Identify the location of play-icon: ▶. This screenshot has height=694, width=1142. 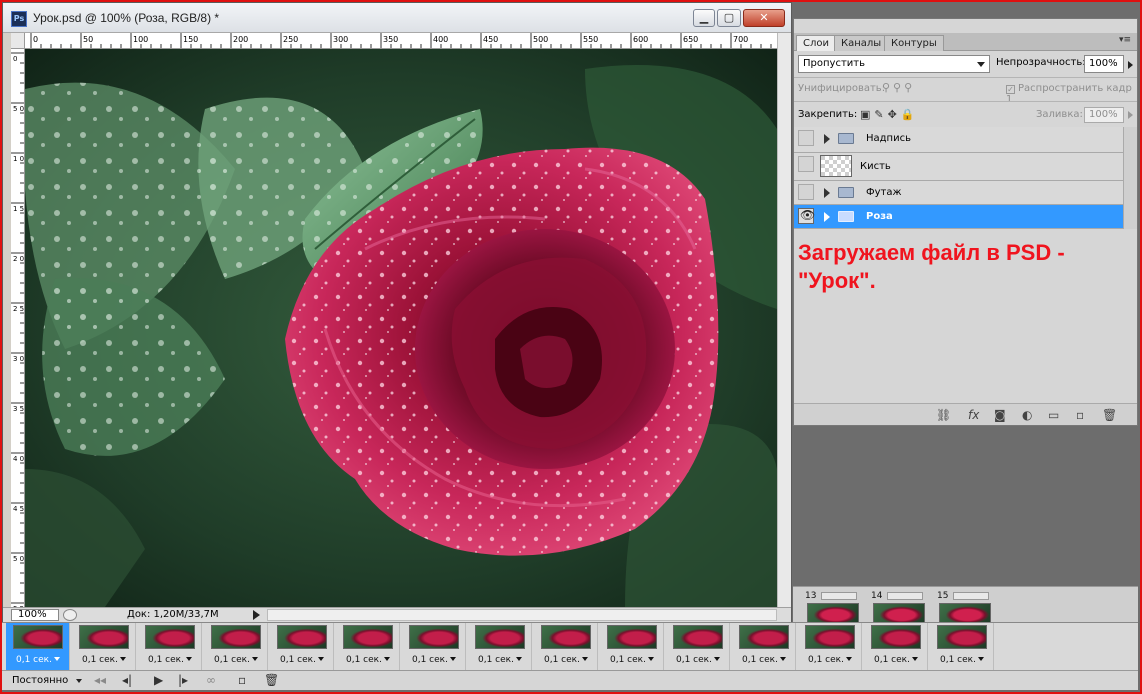
(158, 680).